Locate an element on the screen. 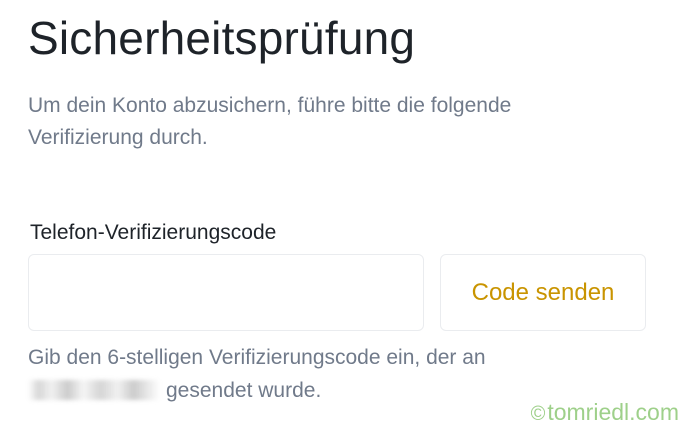 The image size is (685, 431). send-code-button: Code senden is located at coordinates (543, 292).